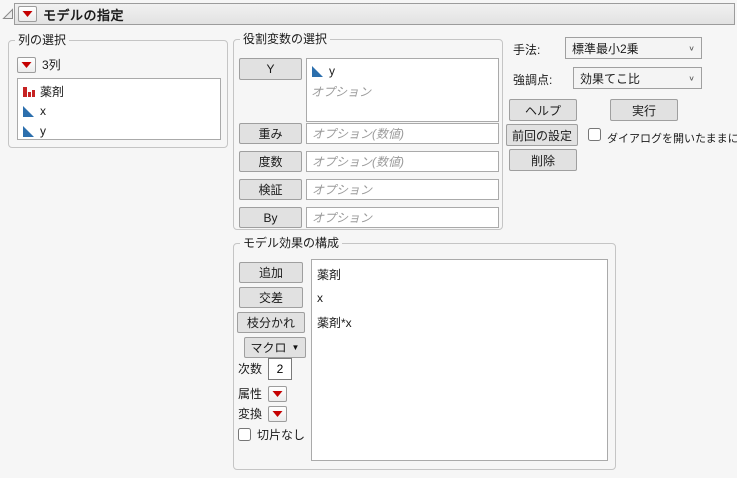 This screenshot has width=737, height=478. Describe the element at coordinates (320, 298) in the screenshot. I see `effect-name: x` at that location.